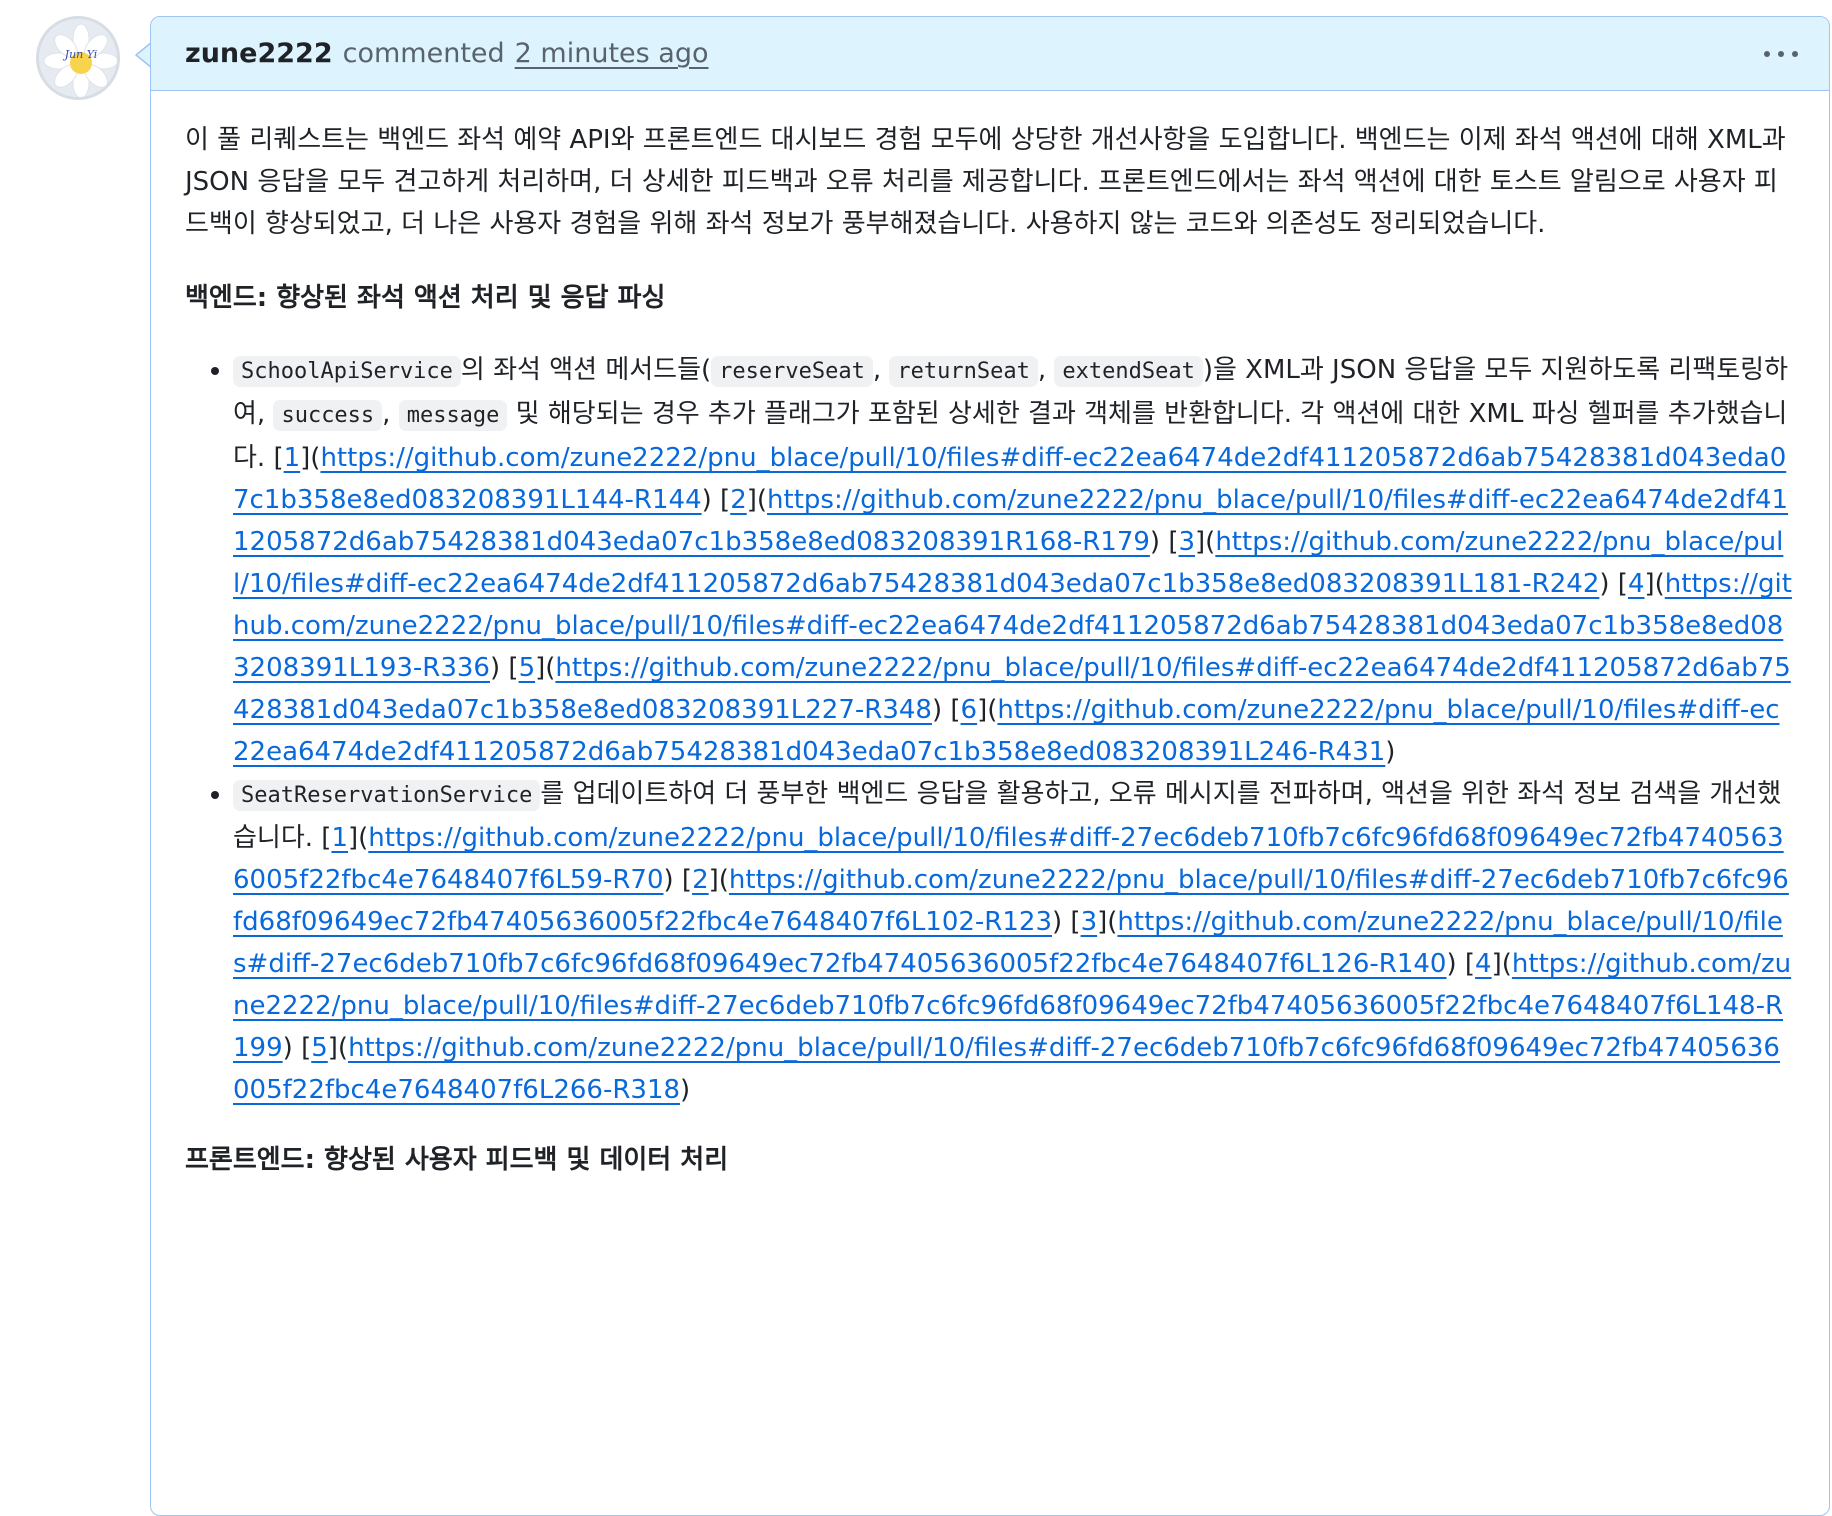  What do you see at coordinates (990, 54) in the screenshot?
I see `comment-header: zune2222 commented 2 minutes ago` at bounding box center [990, 54].